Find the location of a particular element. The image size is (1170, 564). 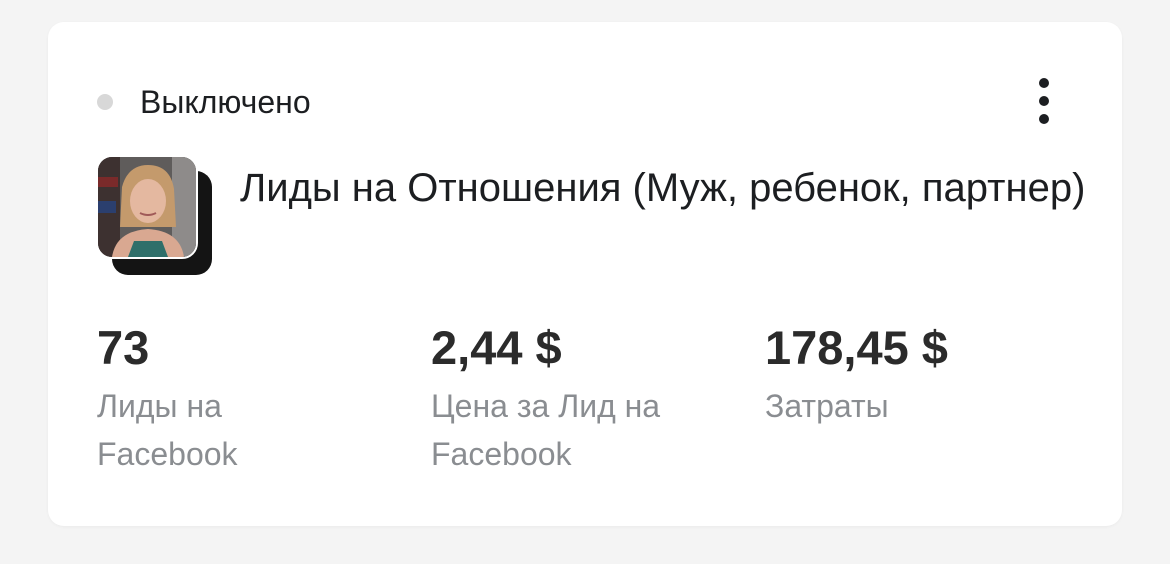

metric-label: Затраты is located at coordinates (827, 406).